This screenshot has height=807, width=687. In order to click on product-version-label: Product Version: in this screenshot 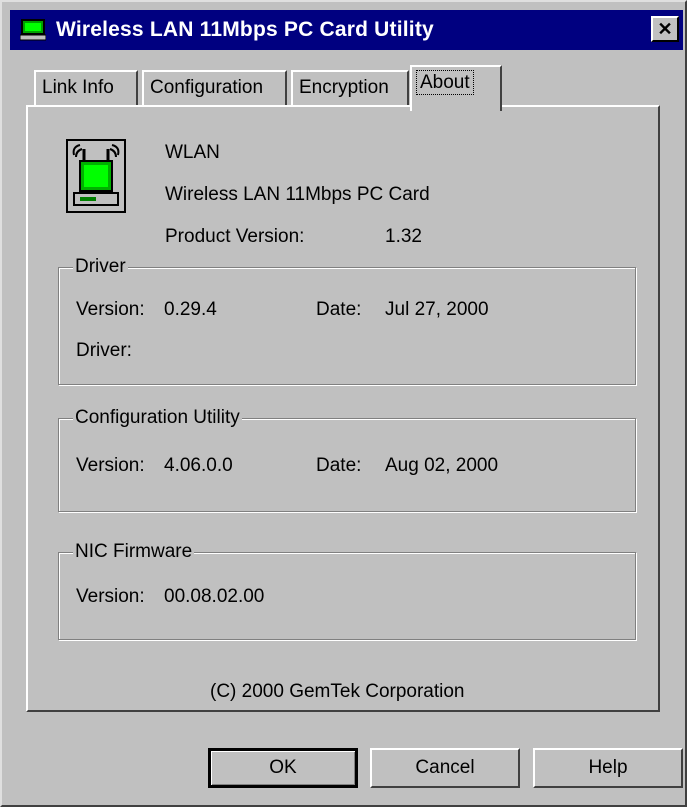, I will do `click(235, 236)`.